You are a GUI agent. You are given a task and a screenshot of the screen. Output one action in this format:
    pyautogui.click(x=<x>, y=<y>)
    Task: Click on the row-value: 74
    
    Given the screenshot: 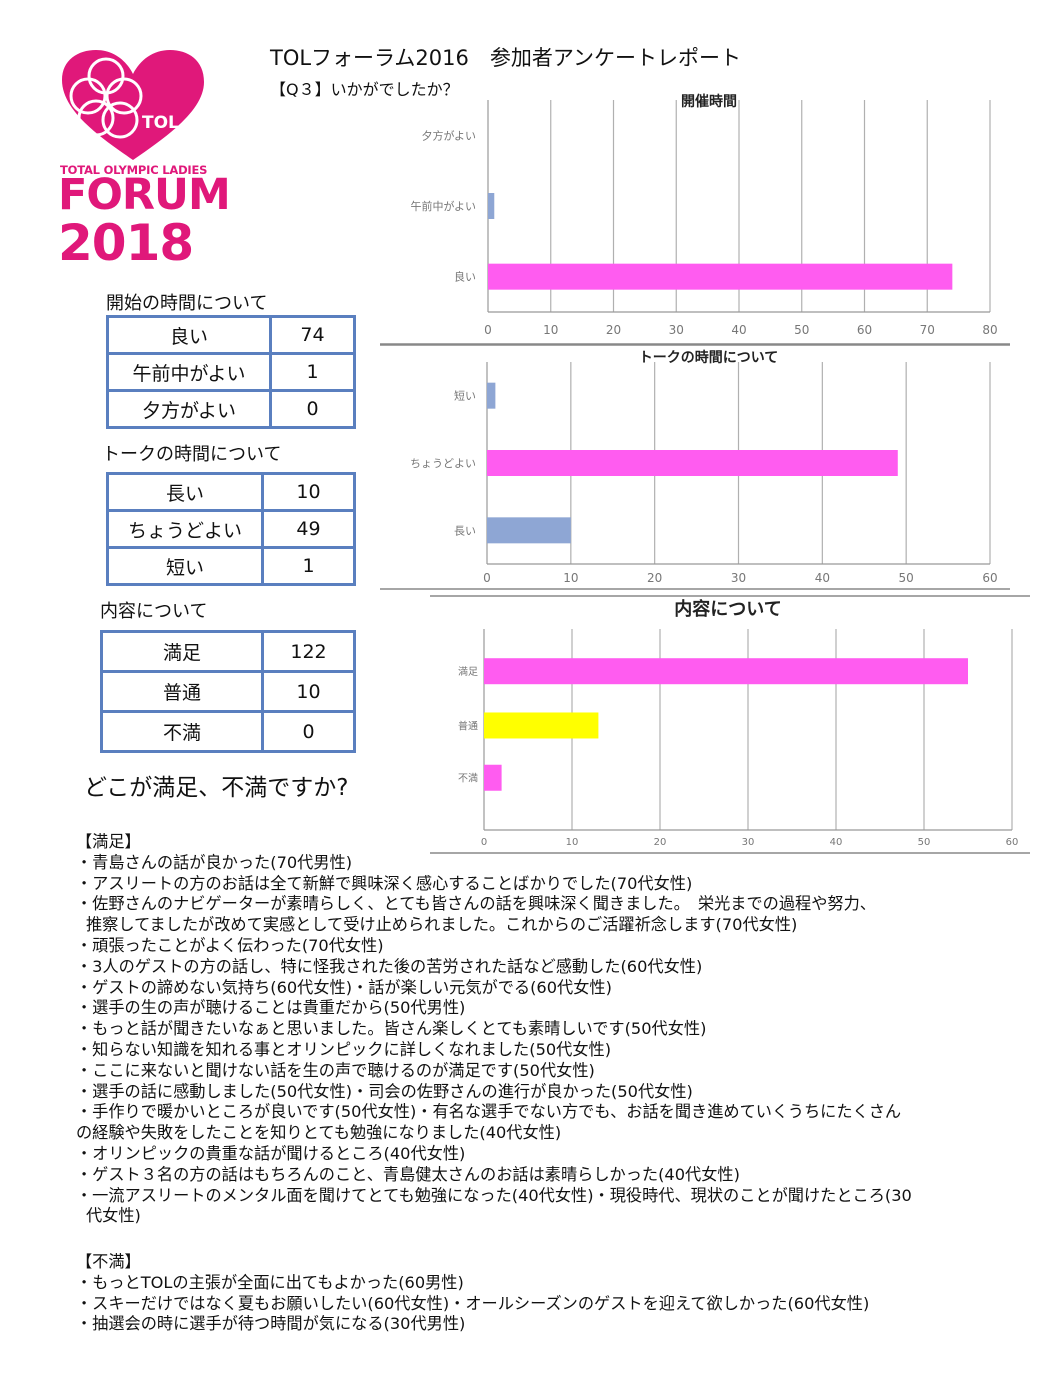 What is the action you would take?
    pyautogui.click(x=312, y=335)
    